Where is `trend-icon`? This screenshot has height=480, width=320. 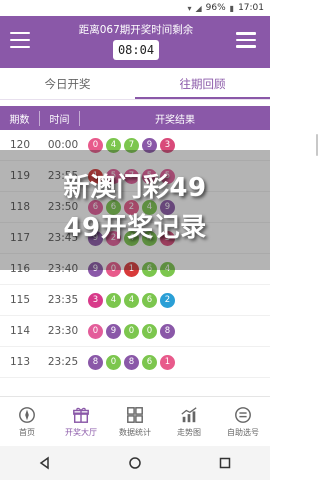 trend-icon is located at coordinates (189, 414).